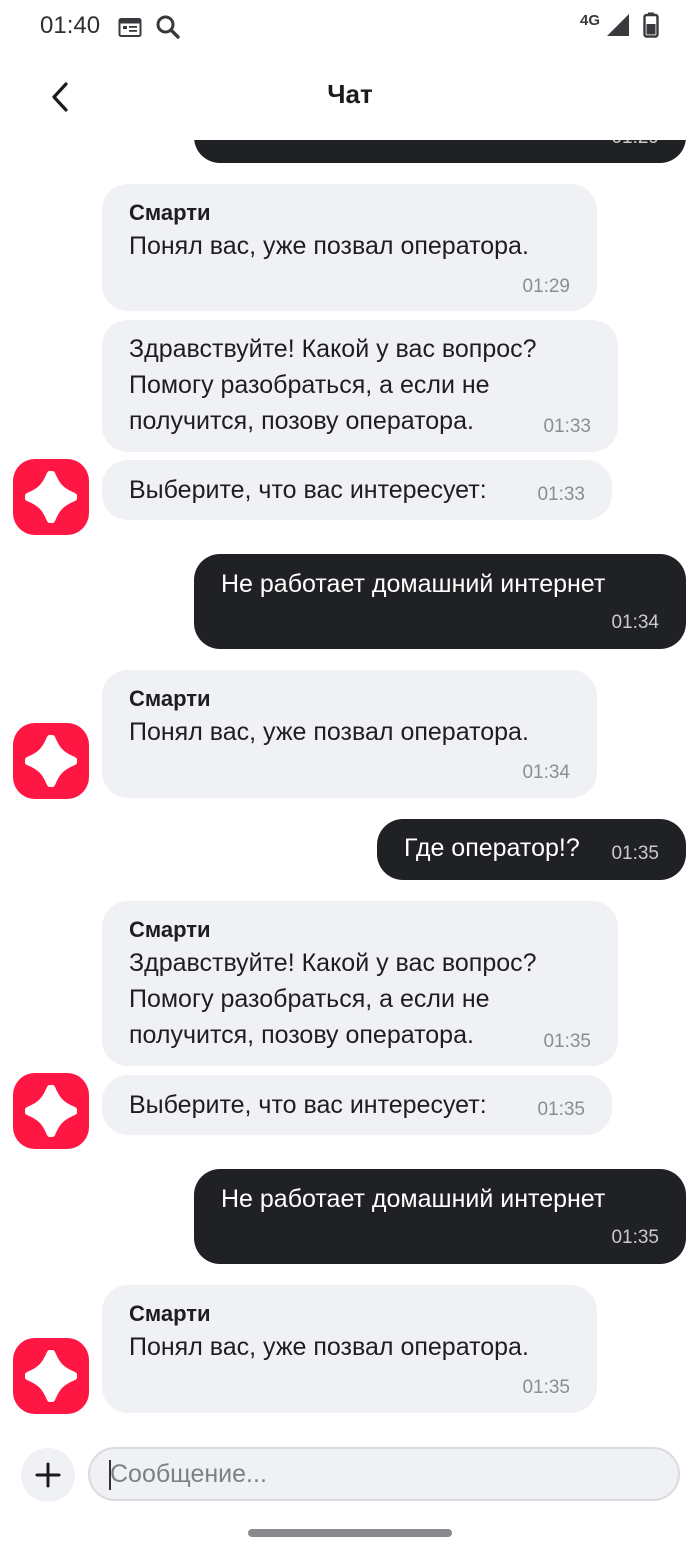  What do you see at coordinates (651, 27) in the screenshot?
I see `battery-icon` at bounding box center [651, 27].